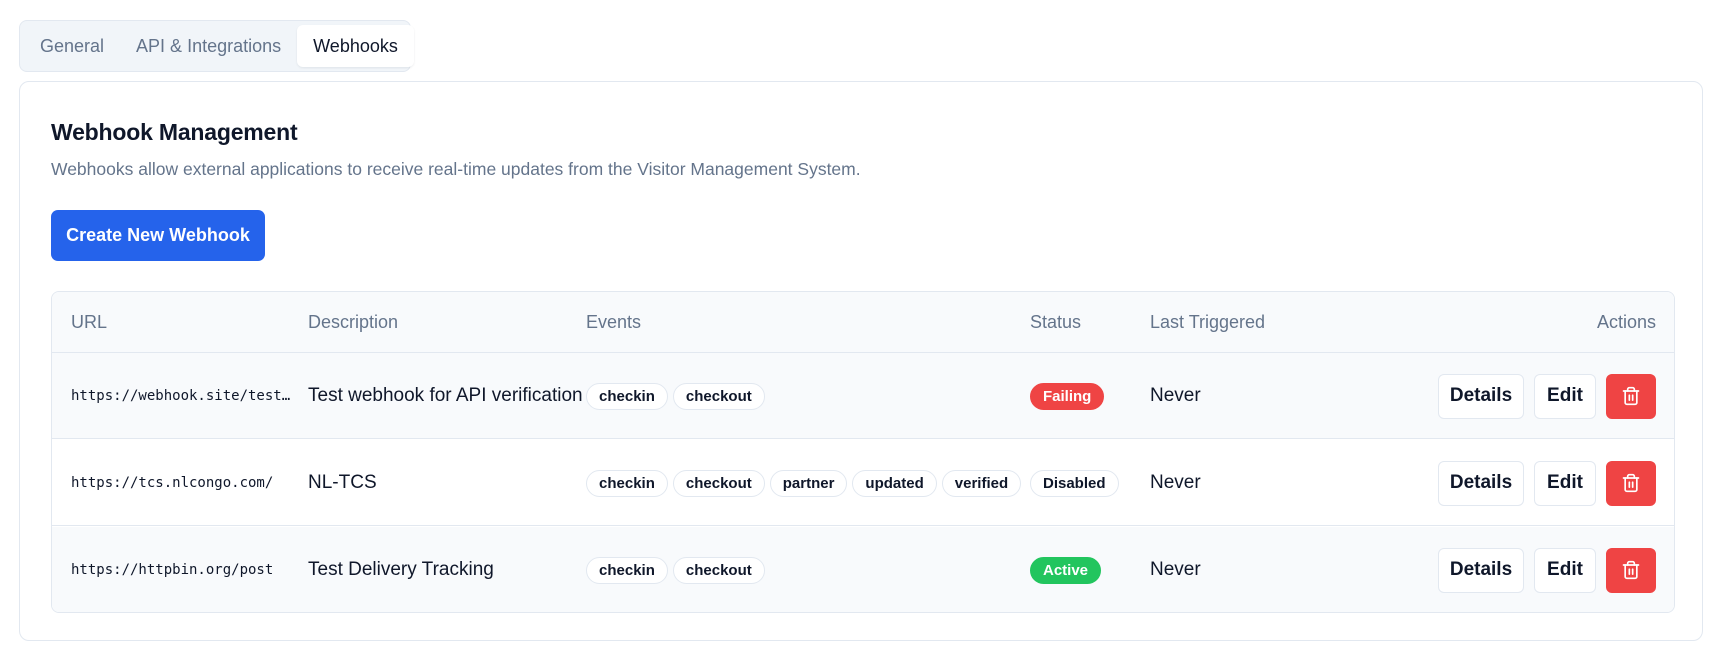 The height and width of the screenshot is (669, 1722). What do you see at coordinates (72, 46) in the screenshot?
I see `tab-general: General` at bounding box center [72, 46].